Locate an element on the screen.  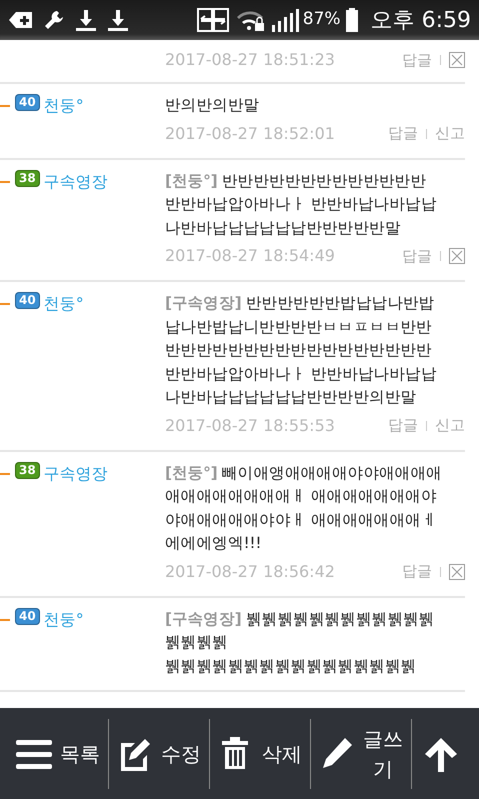
medical-tag-icon is located at coordinates (21, 20).